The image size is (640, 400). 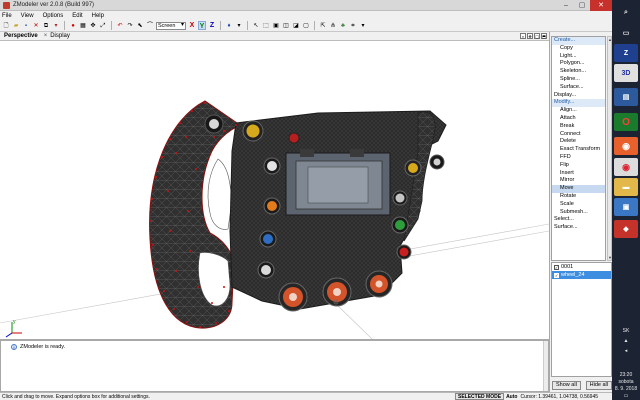 I want to click on select-edge-icon: ◫, so click(x=286, y=26).